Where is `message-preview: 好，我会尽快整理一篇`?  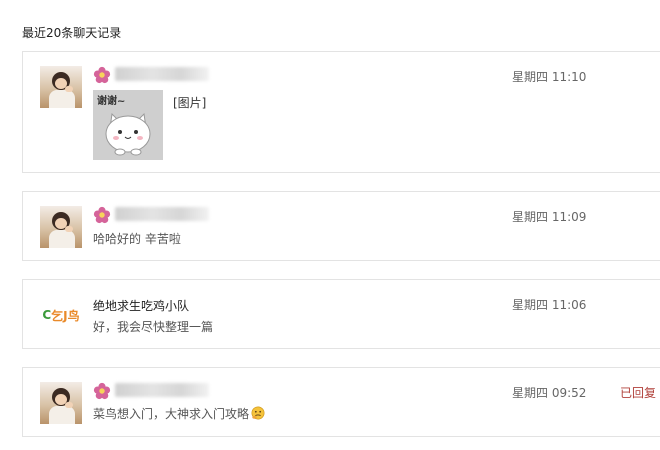
message-preview: 好，我会尽快整理一篇 is located at coordinates (153, 327).